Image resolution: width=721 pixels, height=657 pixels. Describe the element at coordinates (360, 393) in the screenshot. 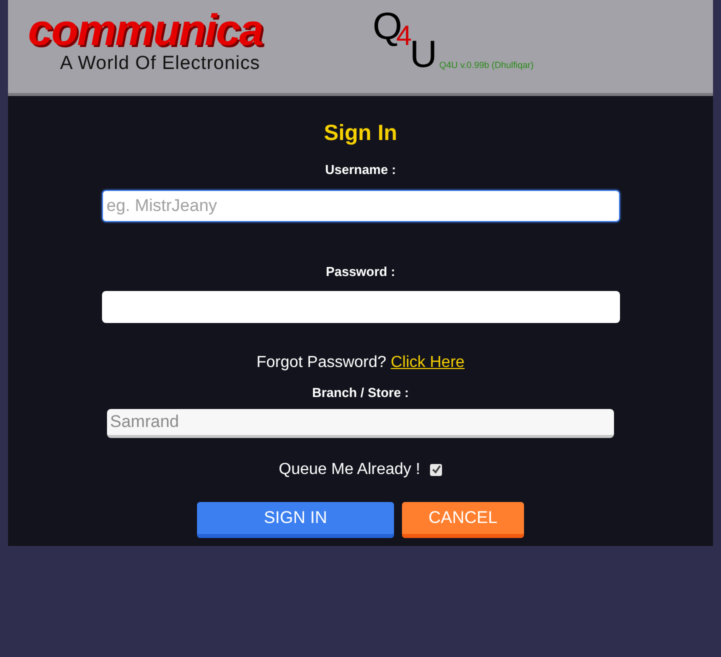

I see `field-label: Branch / Store :` at that location.